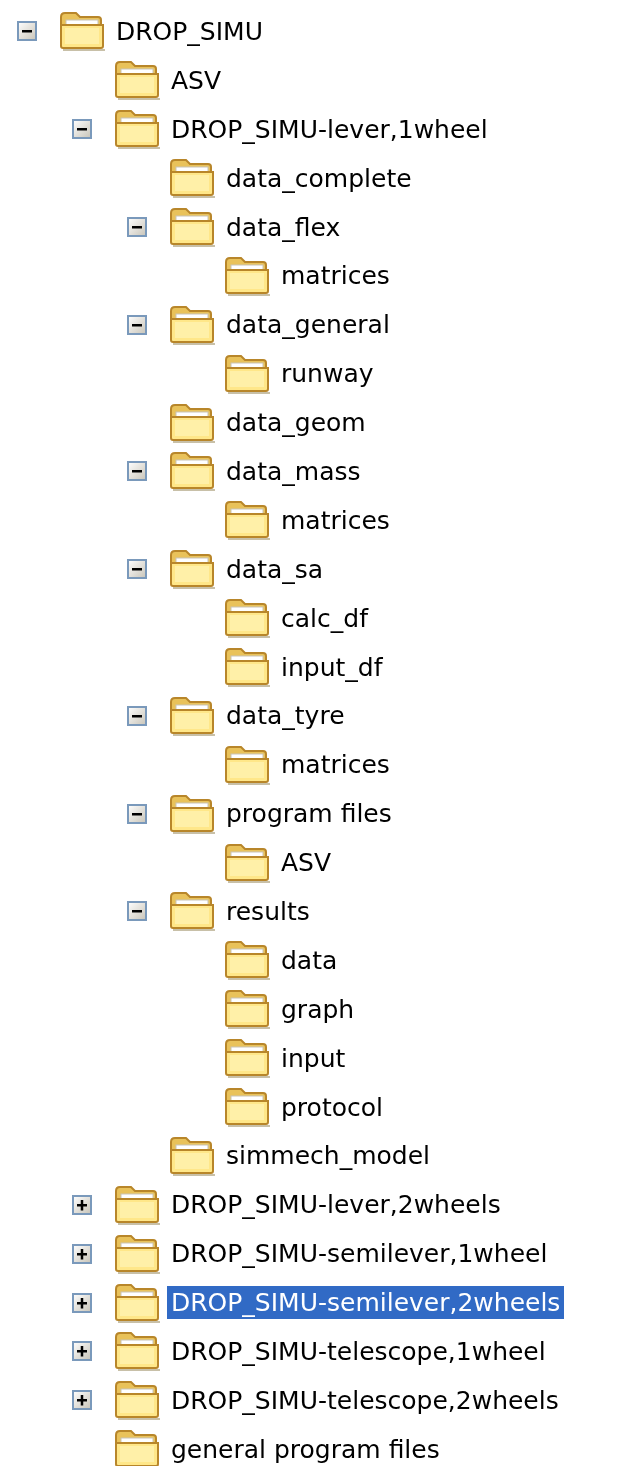 Image resolution: width=619 pixels, height=1466 pixels. Describe the element at coordinates (332, 1107) in the screenshot. I see `folder-label: protocol` at that location.